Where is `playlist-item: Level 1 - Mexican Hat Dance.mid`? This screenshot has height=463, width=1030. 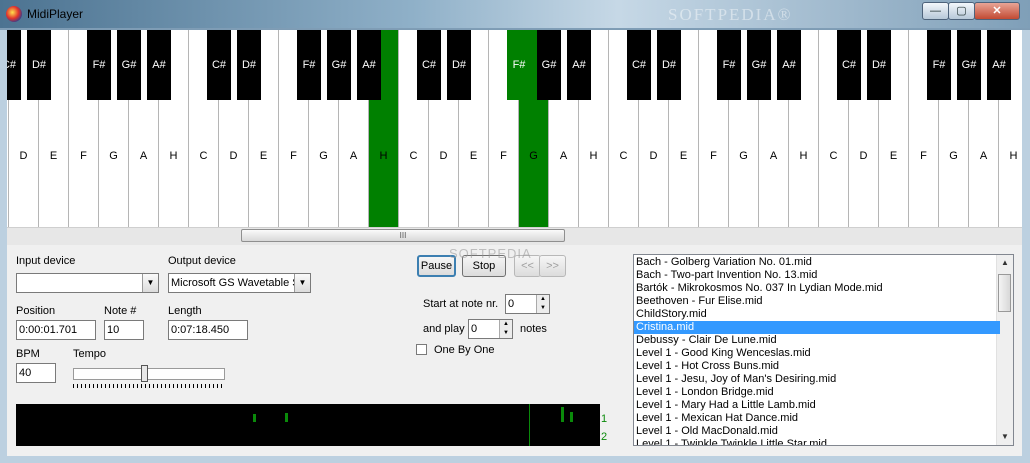 playlist-item: Level 1 - Mexican Hat Dance.mid is located at coordinates (817, 418).